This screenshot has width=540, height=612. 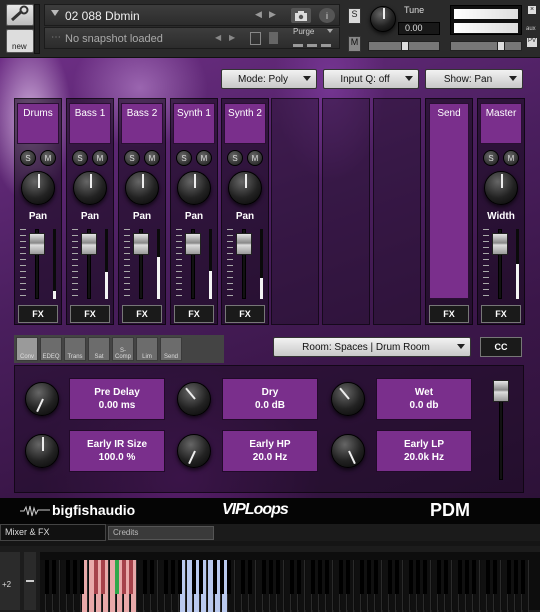 What do you see at coordinates (501, 314) in the screenshot?
I see `master-fx-button: FX` at bounding box center [501, 314].